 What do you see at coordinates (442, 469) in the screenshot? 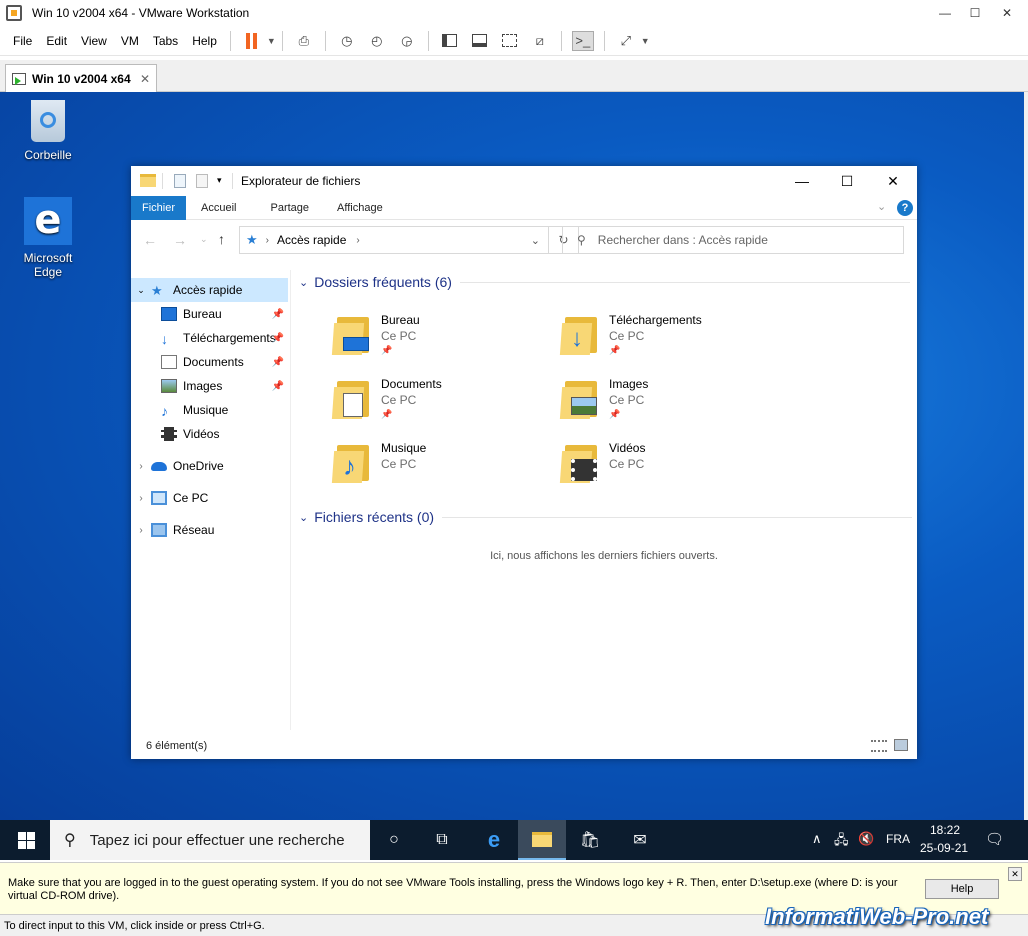
I see `folder-tile-musique: ♪ Musique Ce PC` at bounding box center [442, 469].